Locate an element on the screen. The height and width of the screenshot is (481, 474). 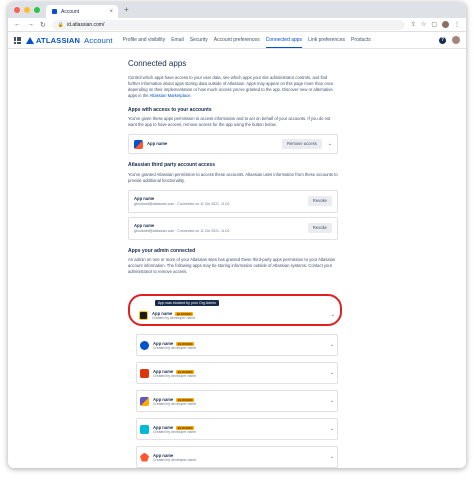
lock-icon: 🔒 is located at coordinates (61, 24).